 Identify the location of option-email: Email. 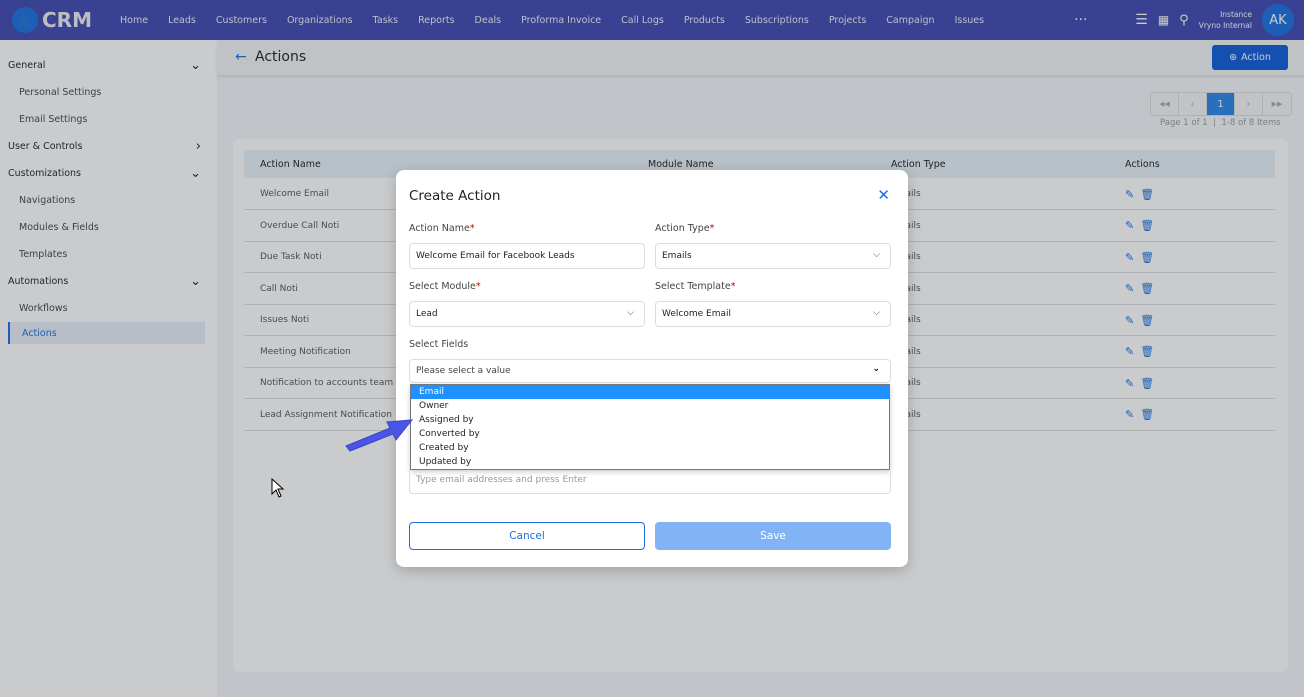
(650, 392).